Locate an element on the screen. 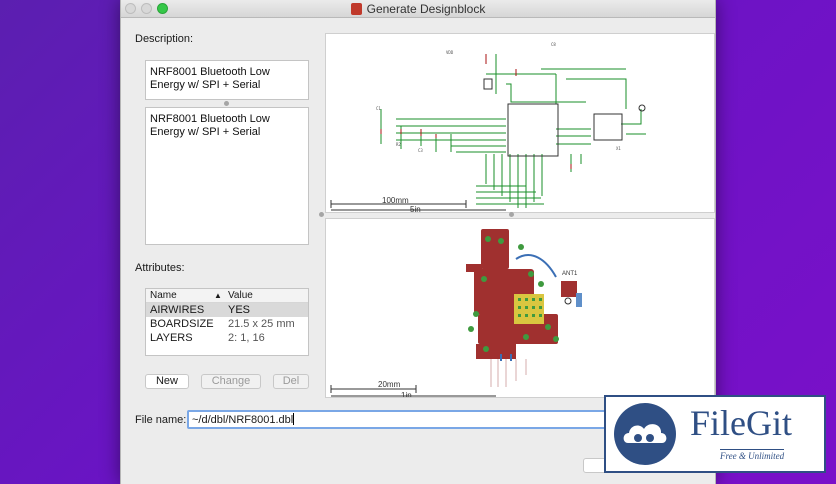 Image resolution: width=836 pixels, height=484 pixels. schematic-drawing: C1 R2 C3 VDD C8 X1 100mm 5in is located at coordinates (488, 127).